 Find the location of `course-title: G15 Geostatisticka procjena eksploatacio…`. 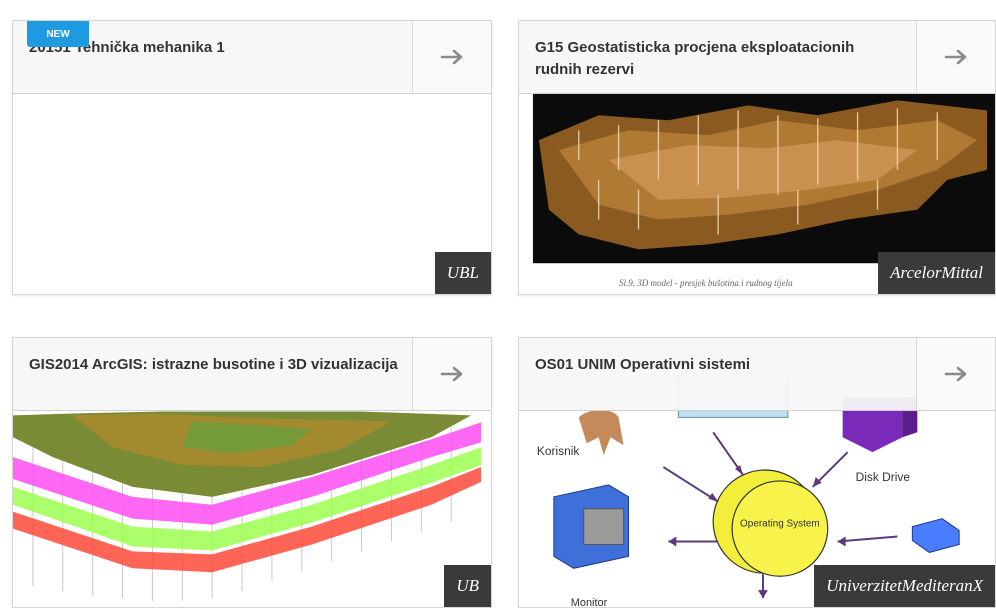

course-title: G15 Geostatisticka procjena eksploatacio… is located at coordinates (720, 59).